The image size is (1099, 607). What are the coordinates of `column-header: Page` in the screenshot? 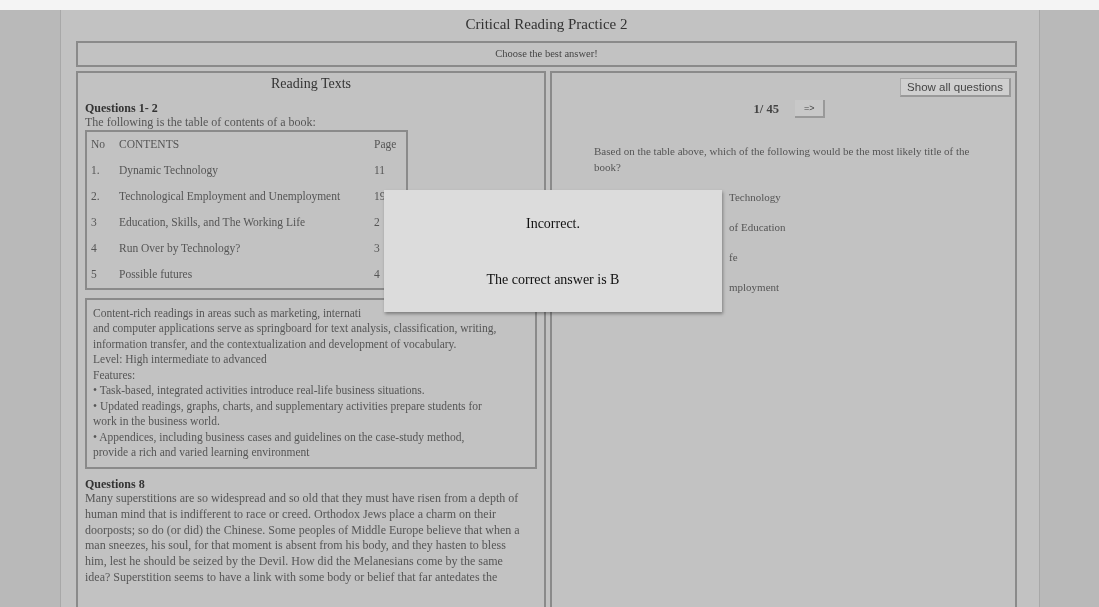 It's located at (388, 144).